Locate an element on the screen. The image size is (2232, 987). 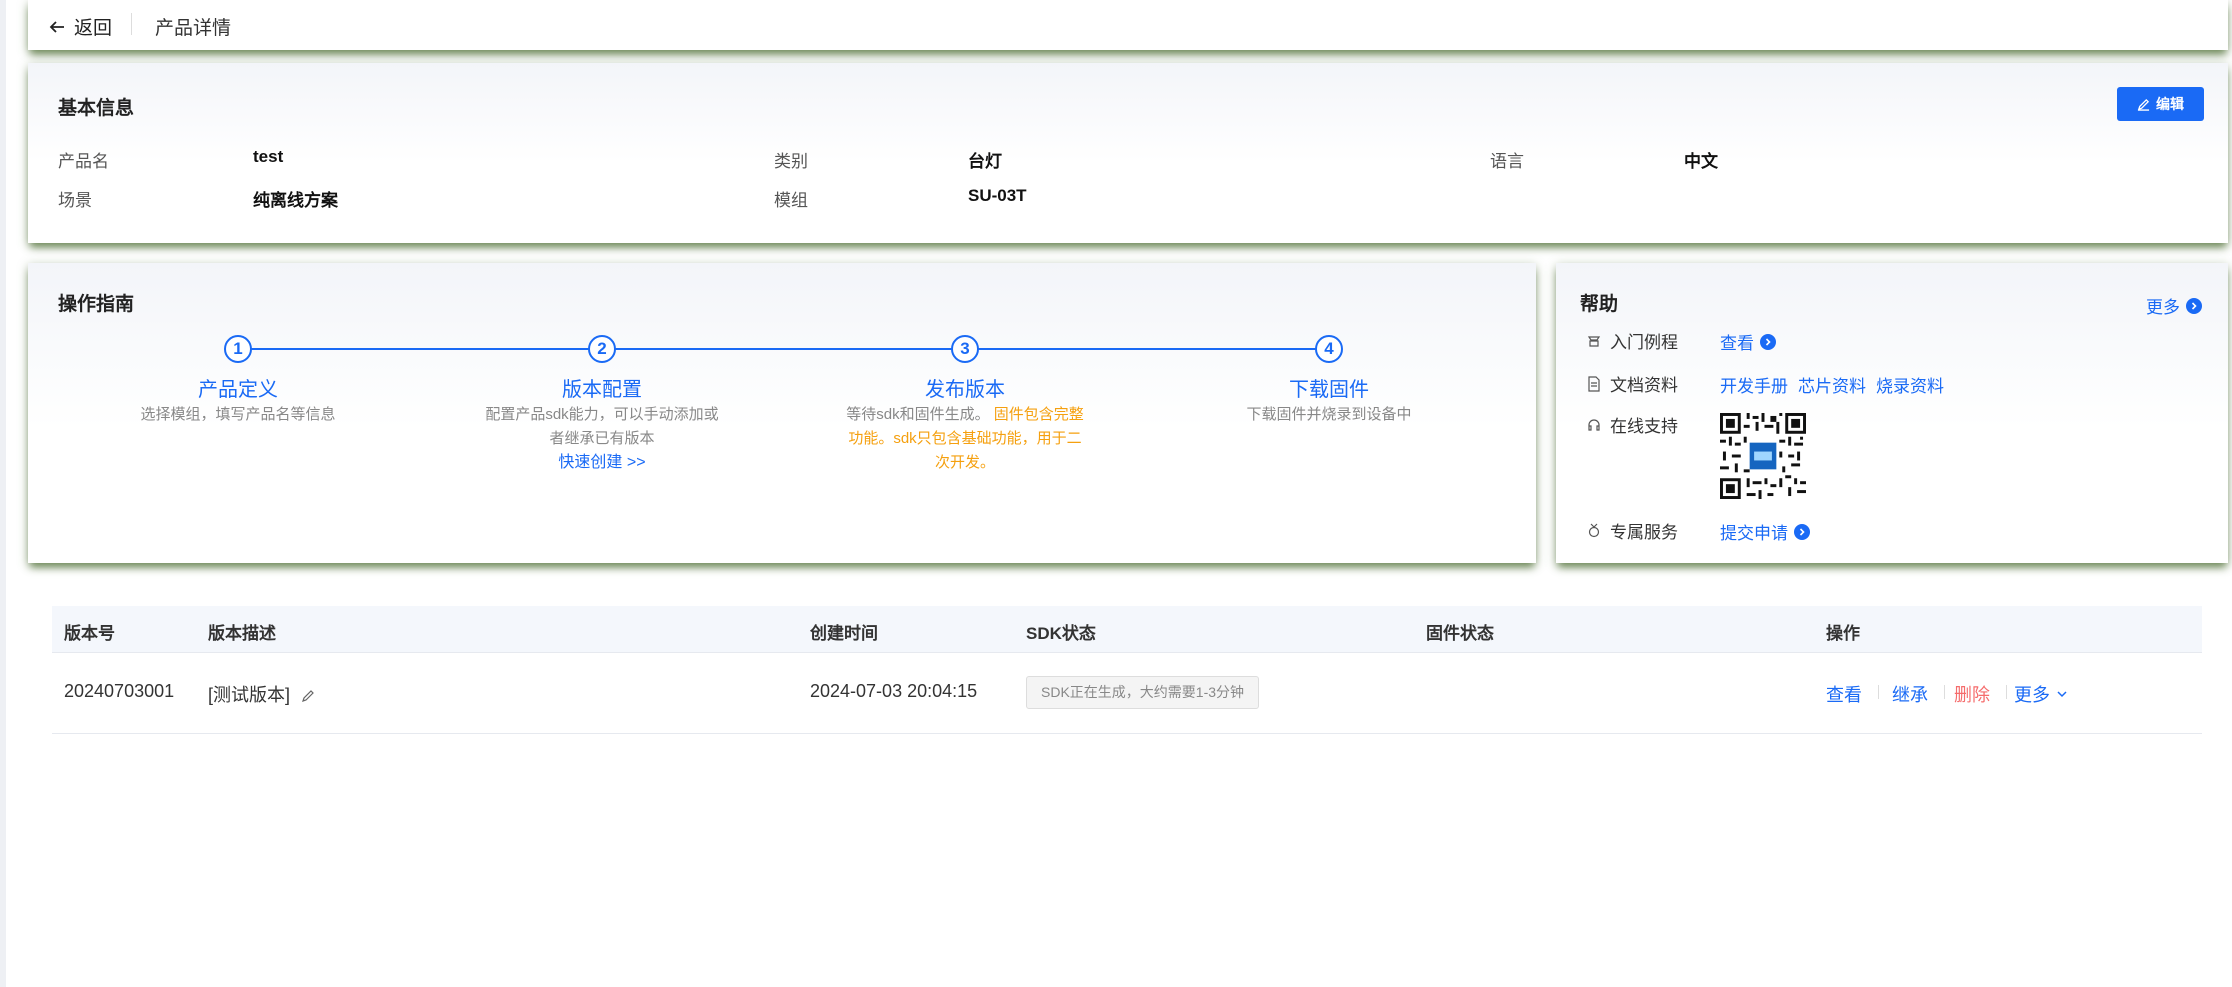
dev-manual-link: 开发手册 is located at coordinates (1754, 384).